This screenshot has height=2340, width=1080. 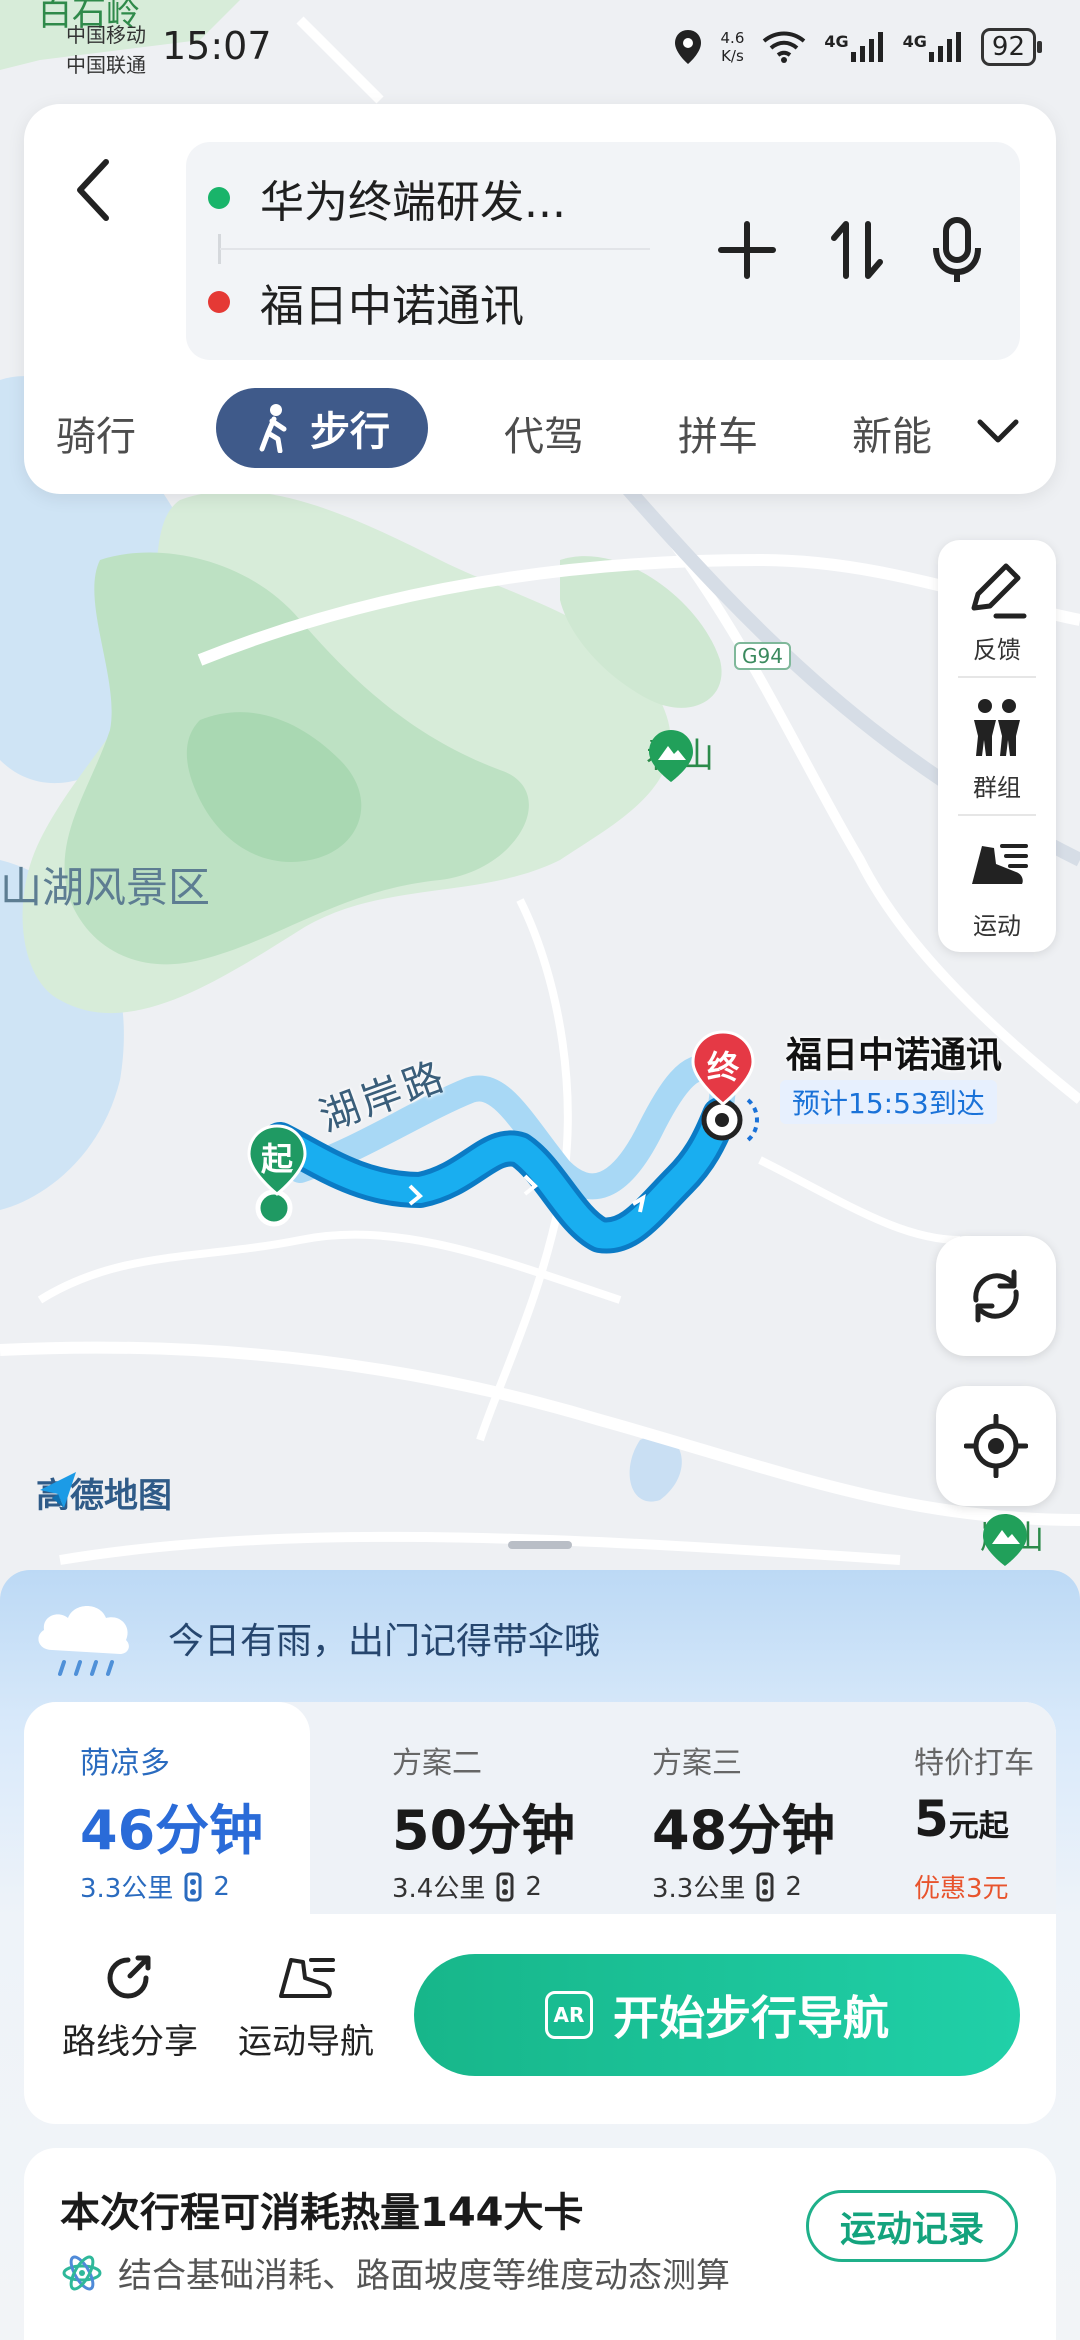 I want to click on calorie-card: 本次行程可消耗热量144大卡 结合基础消耗、路面坡度等维度动态测算 运动记录, so click(x=540, y=2244).